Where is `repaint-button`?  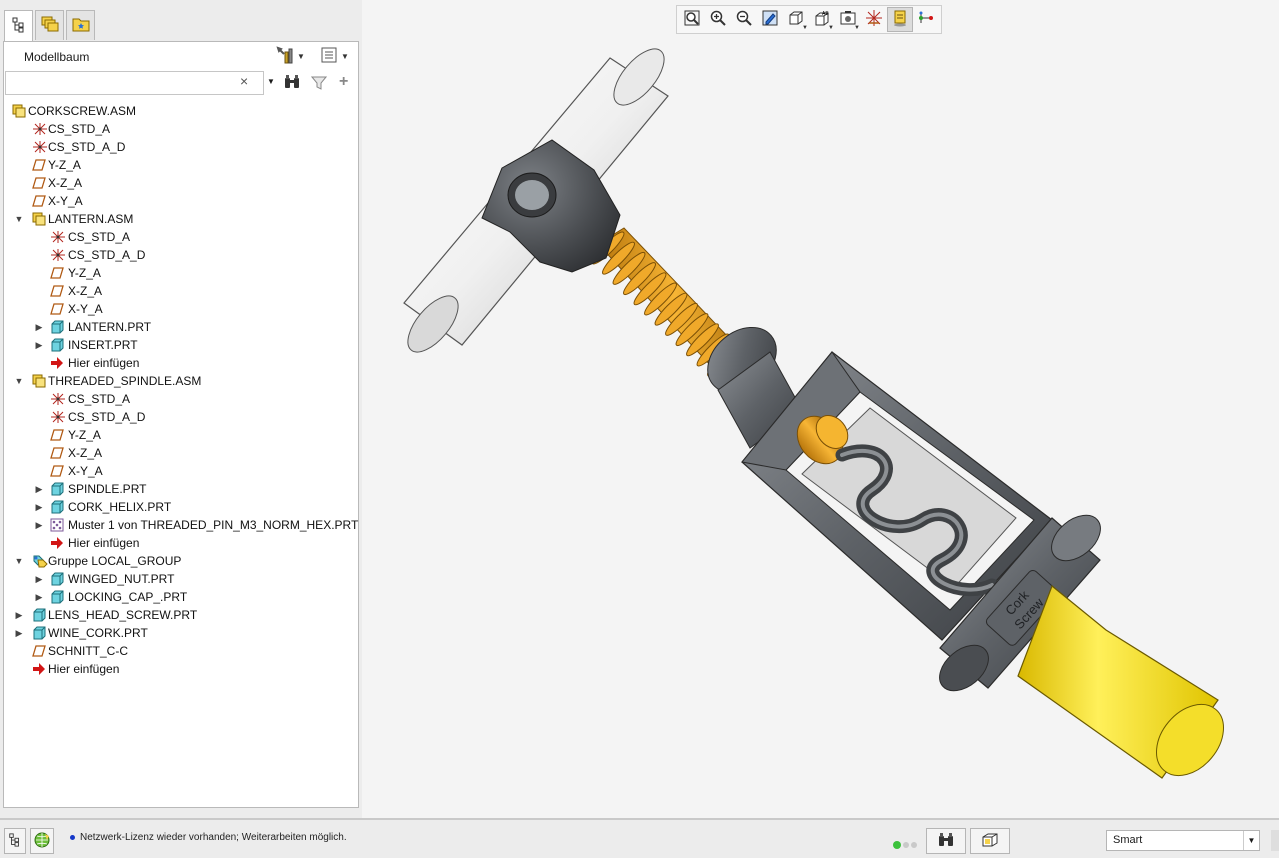
repaint-button is located at coordinates (770, 19).